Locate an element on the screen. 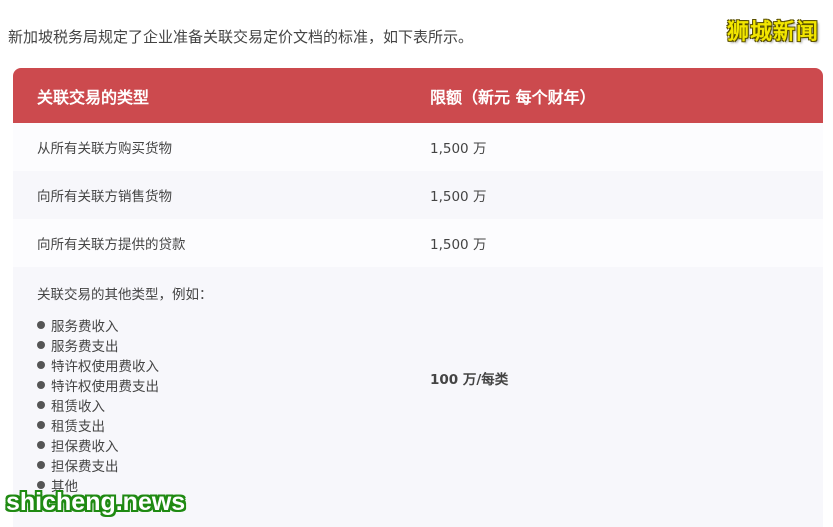 This screenshot has width=833, height=527. list-item: 租赁支出 is located at coordinates (221, 425).